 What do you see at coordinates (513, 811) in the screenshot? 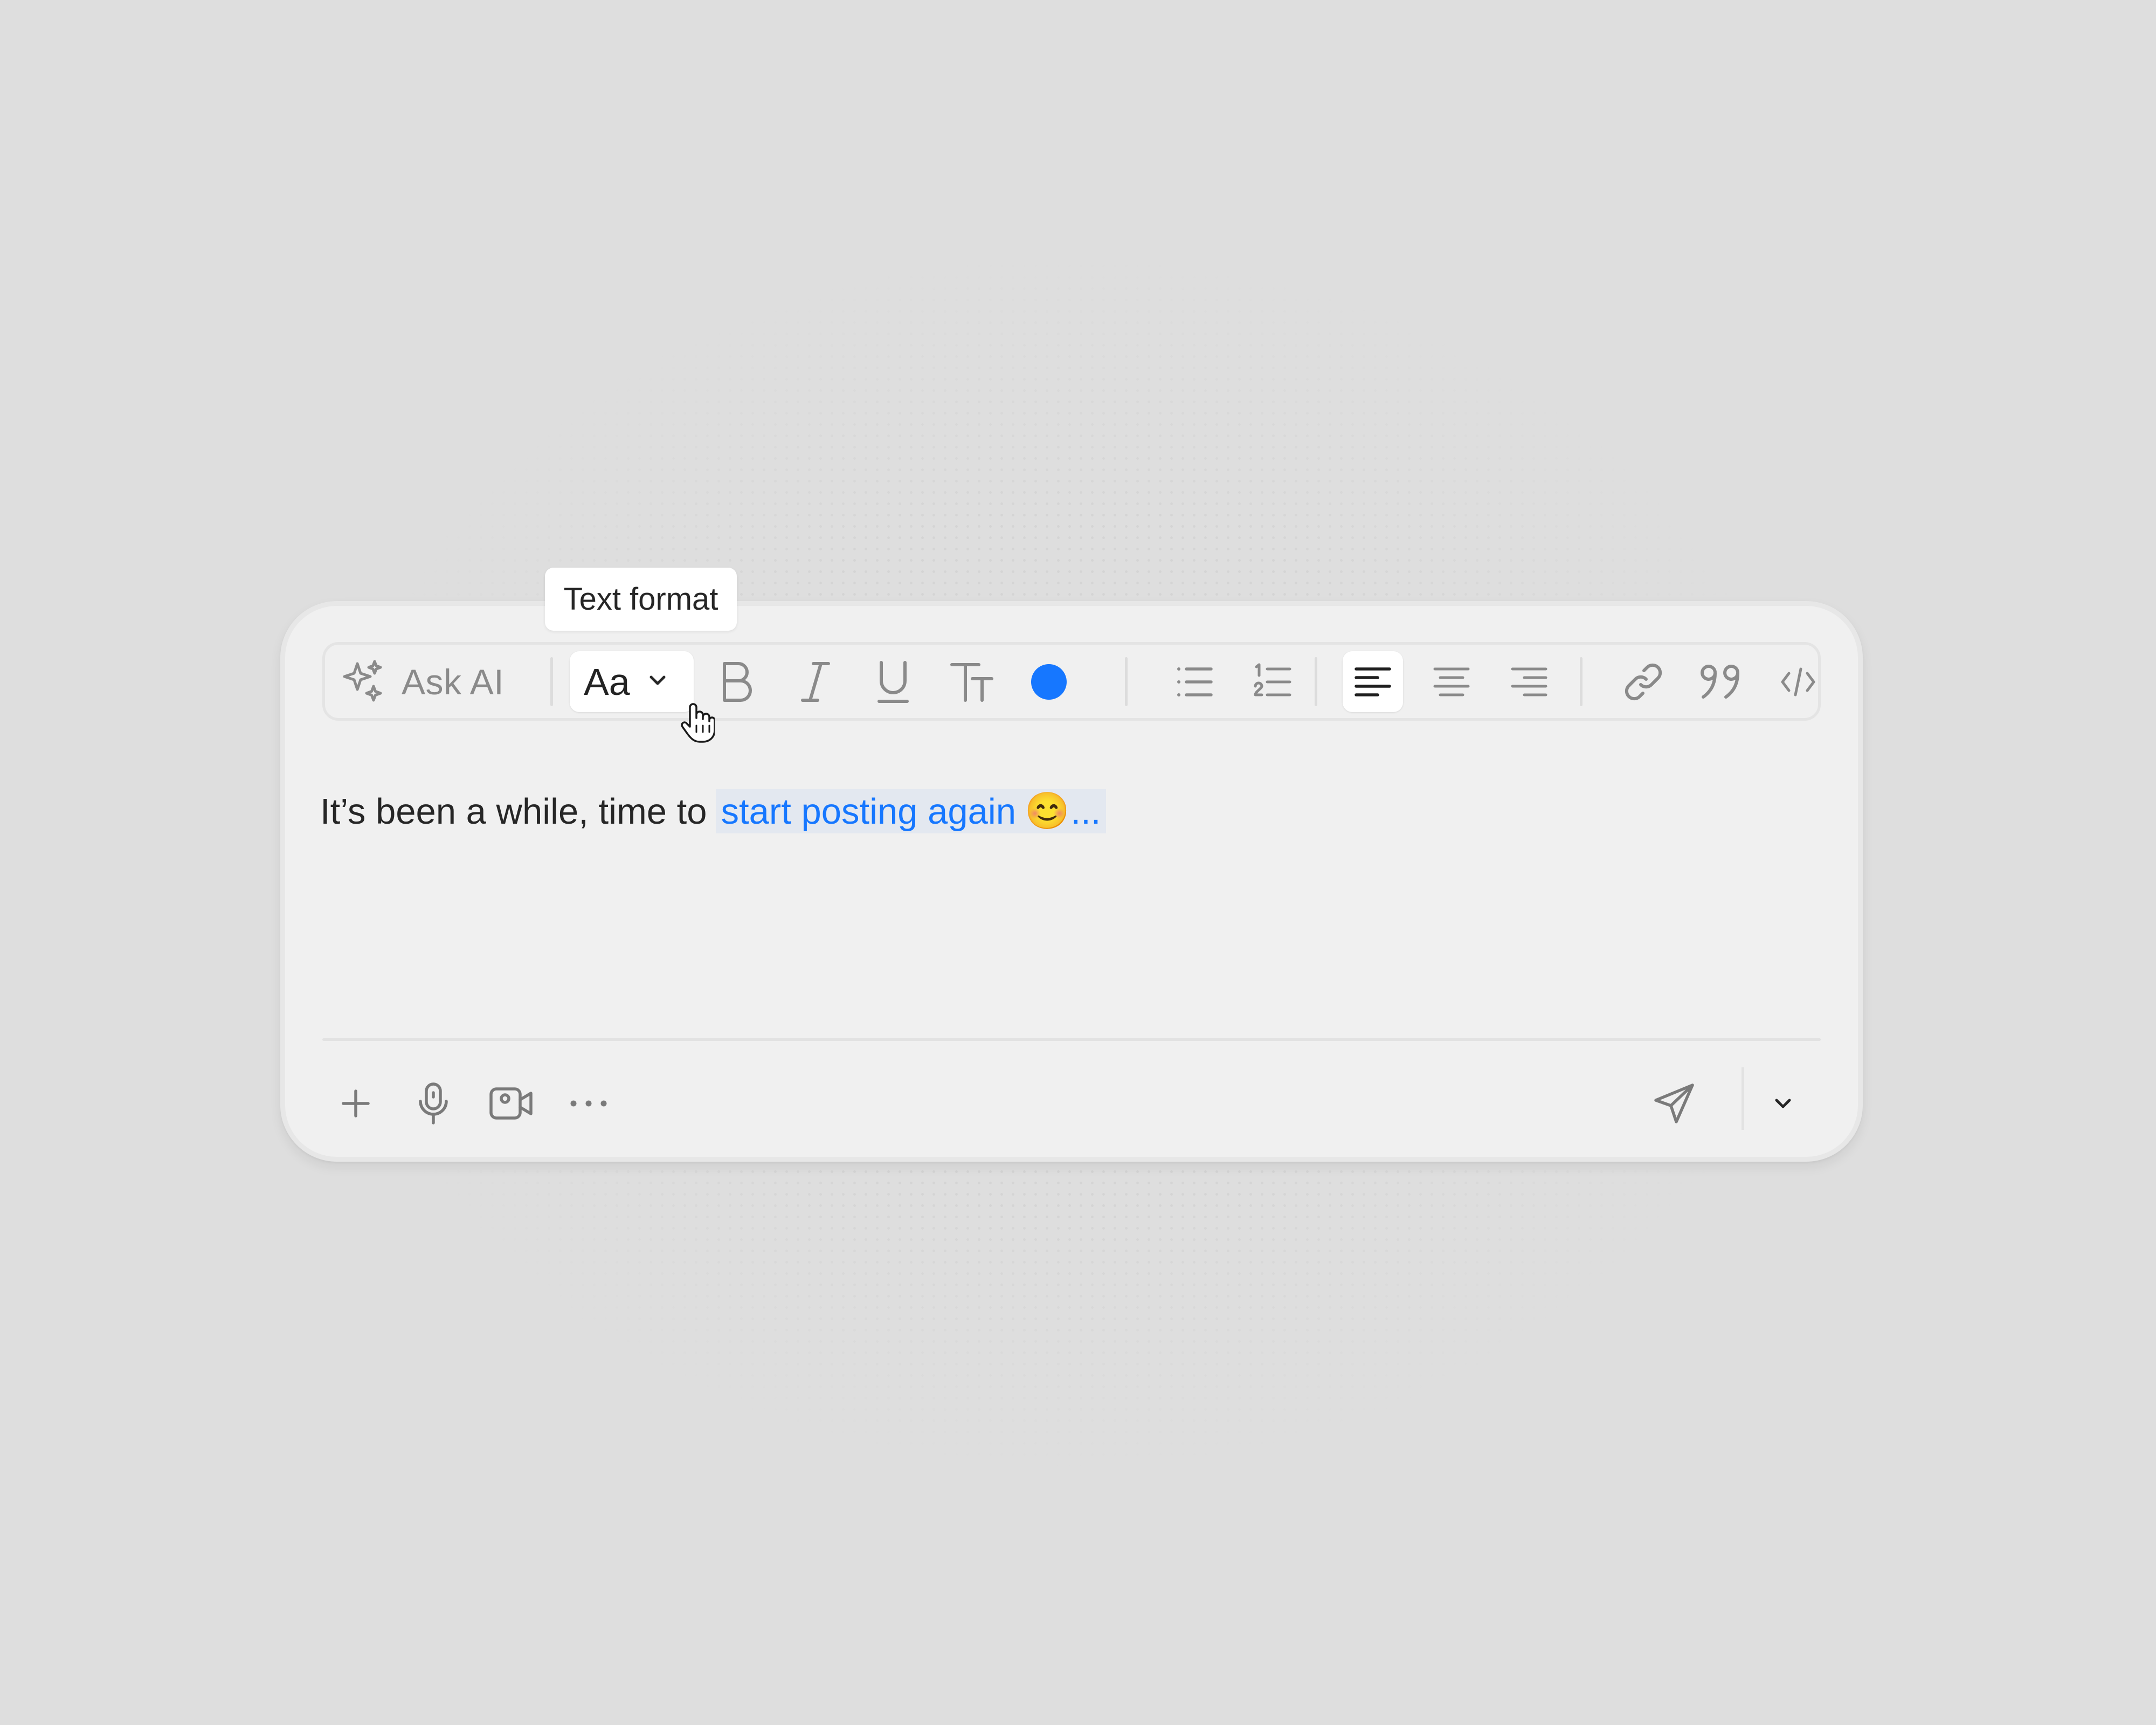
I see `editor-text-plain: It’s been a while, time to` at bounding box center [513, 811].